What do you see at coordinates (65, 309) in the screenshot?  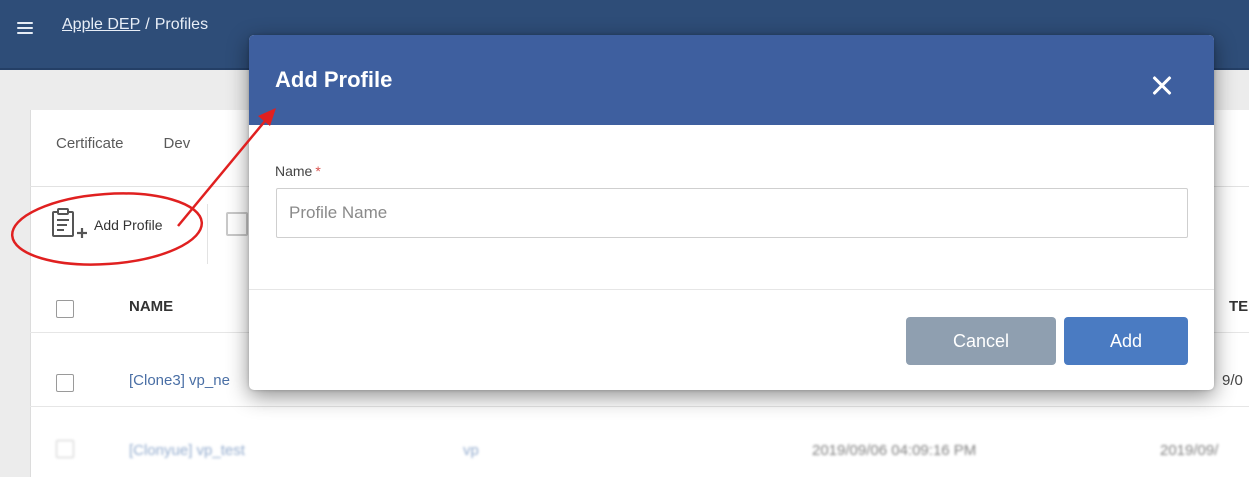 I see `select-all-checkbox` at bounding box center [65, 309].